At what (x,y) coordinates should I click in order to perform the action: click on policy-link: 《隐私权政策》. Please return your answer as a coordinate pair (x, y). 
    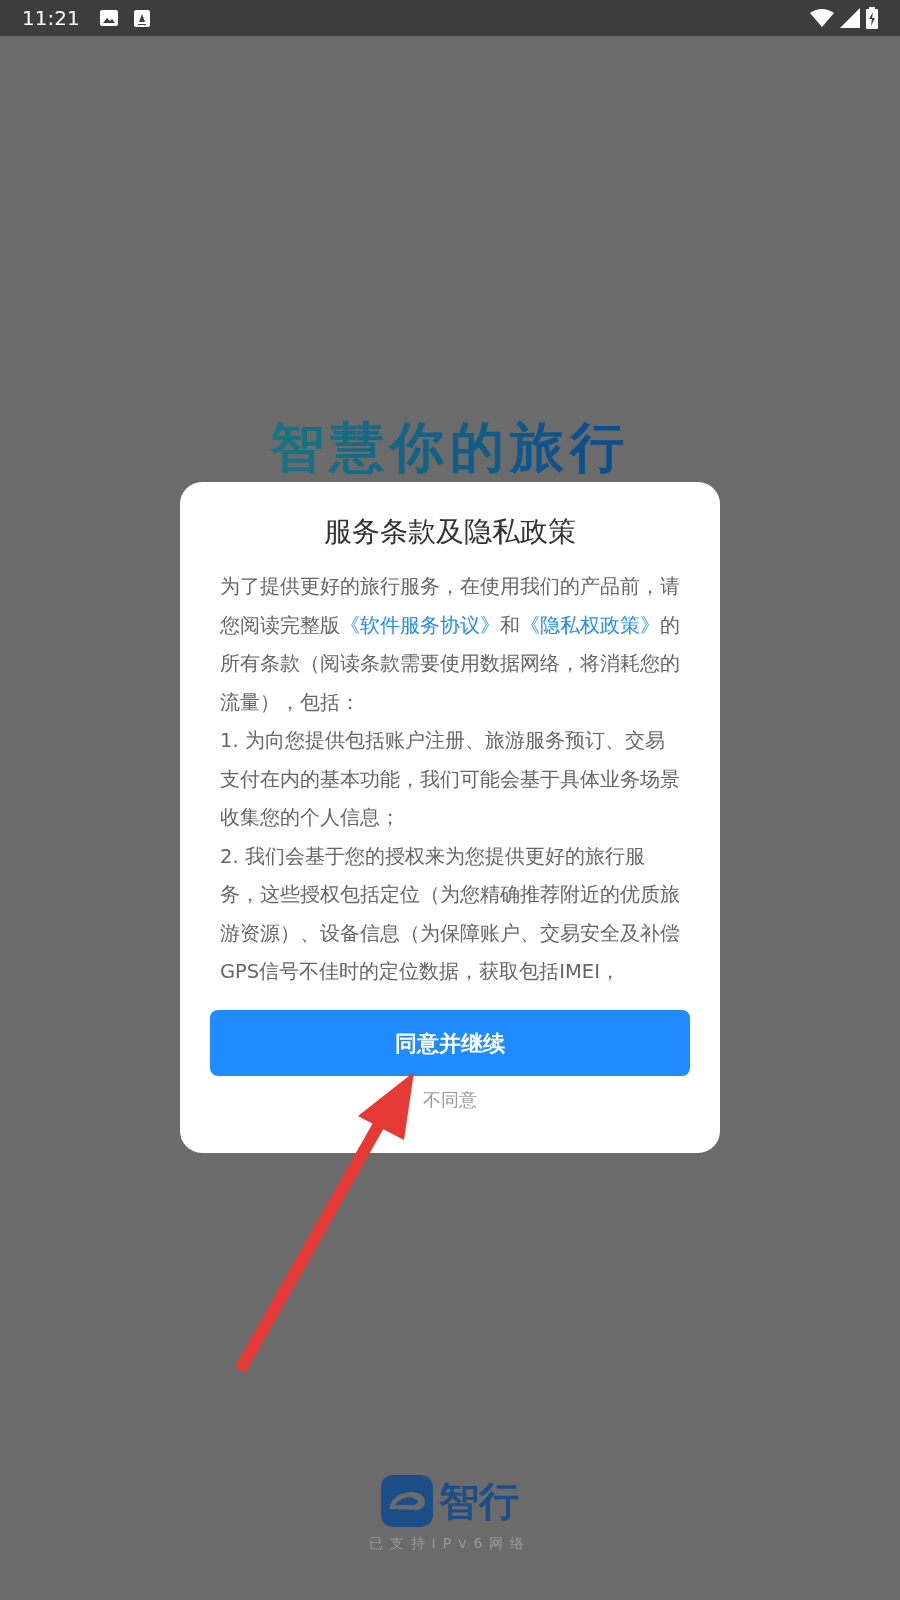
    Looking at the image, I should click on (590, 625).